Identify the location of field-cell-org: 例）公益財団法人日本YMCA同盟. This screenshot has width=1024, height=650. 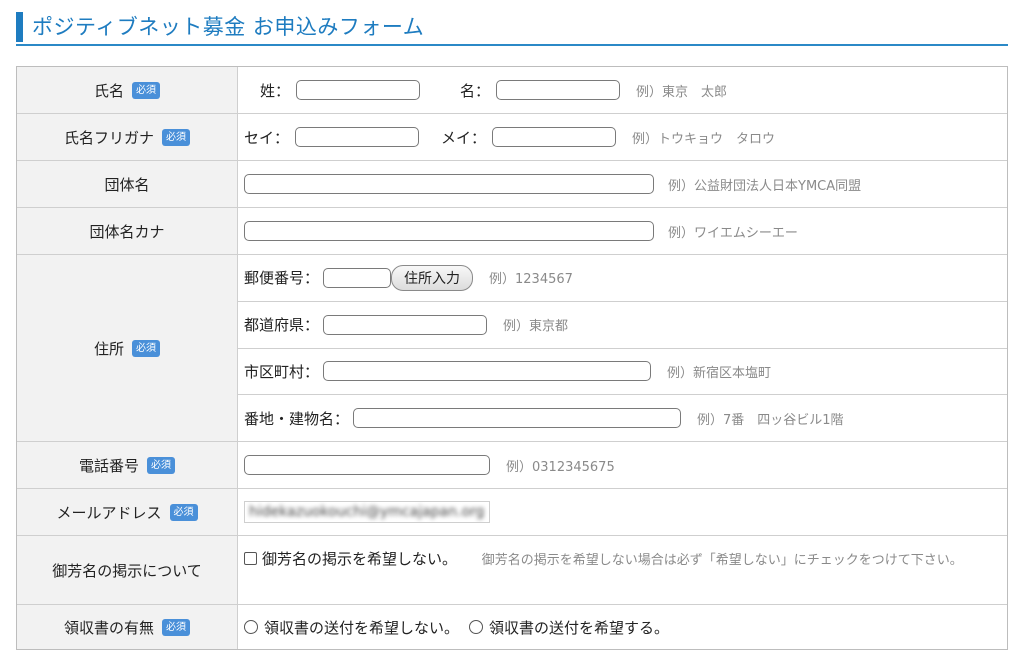
(622, 184).